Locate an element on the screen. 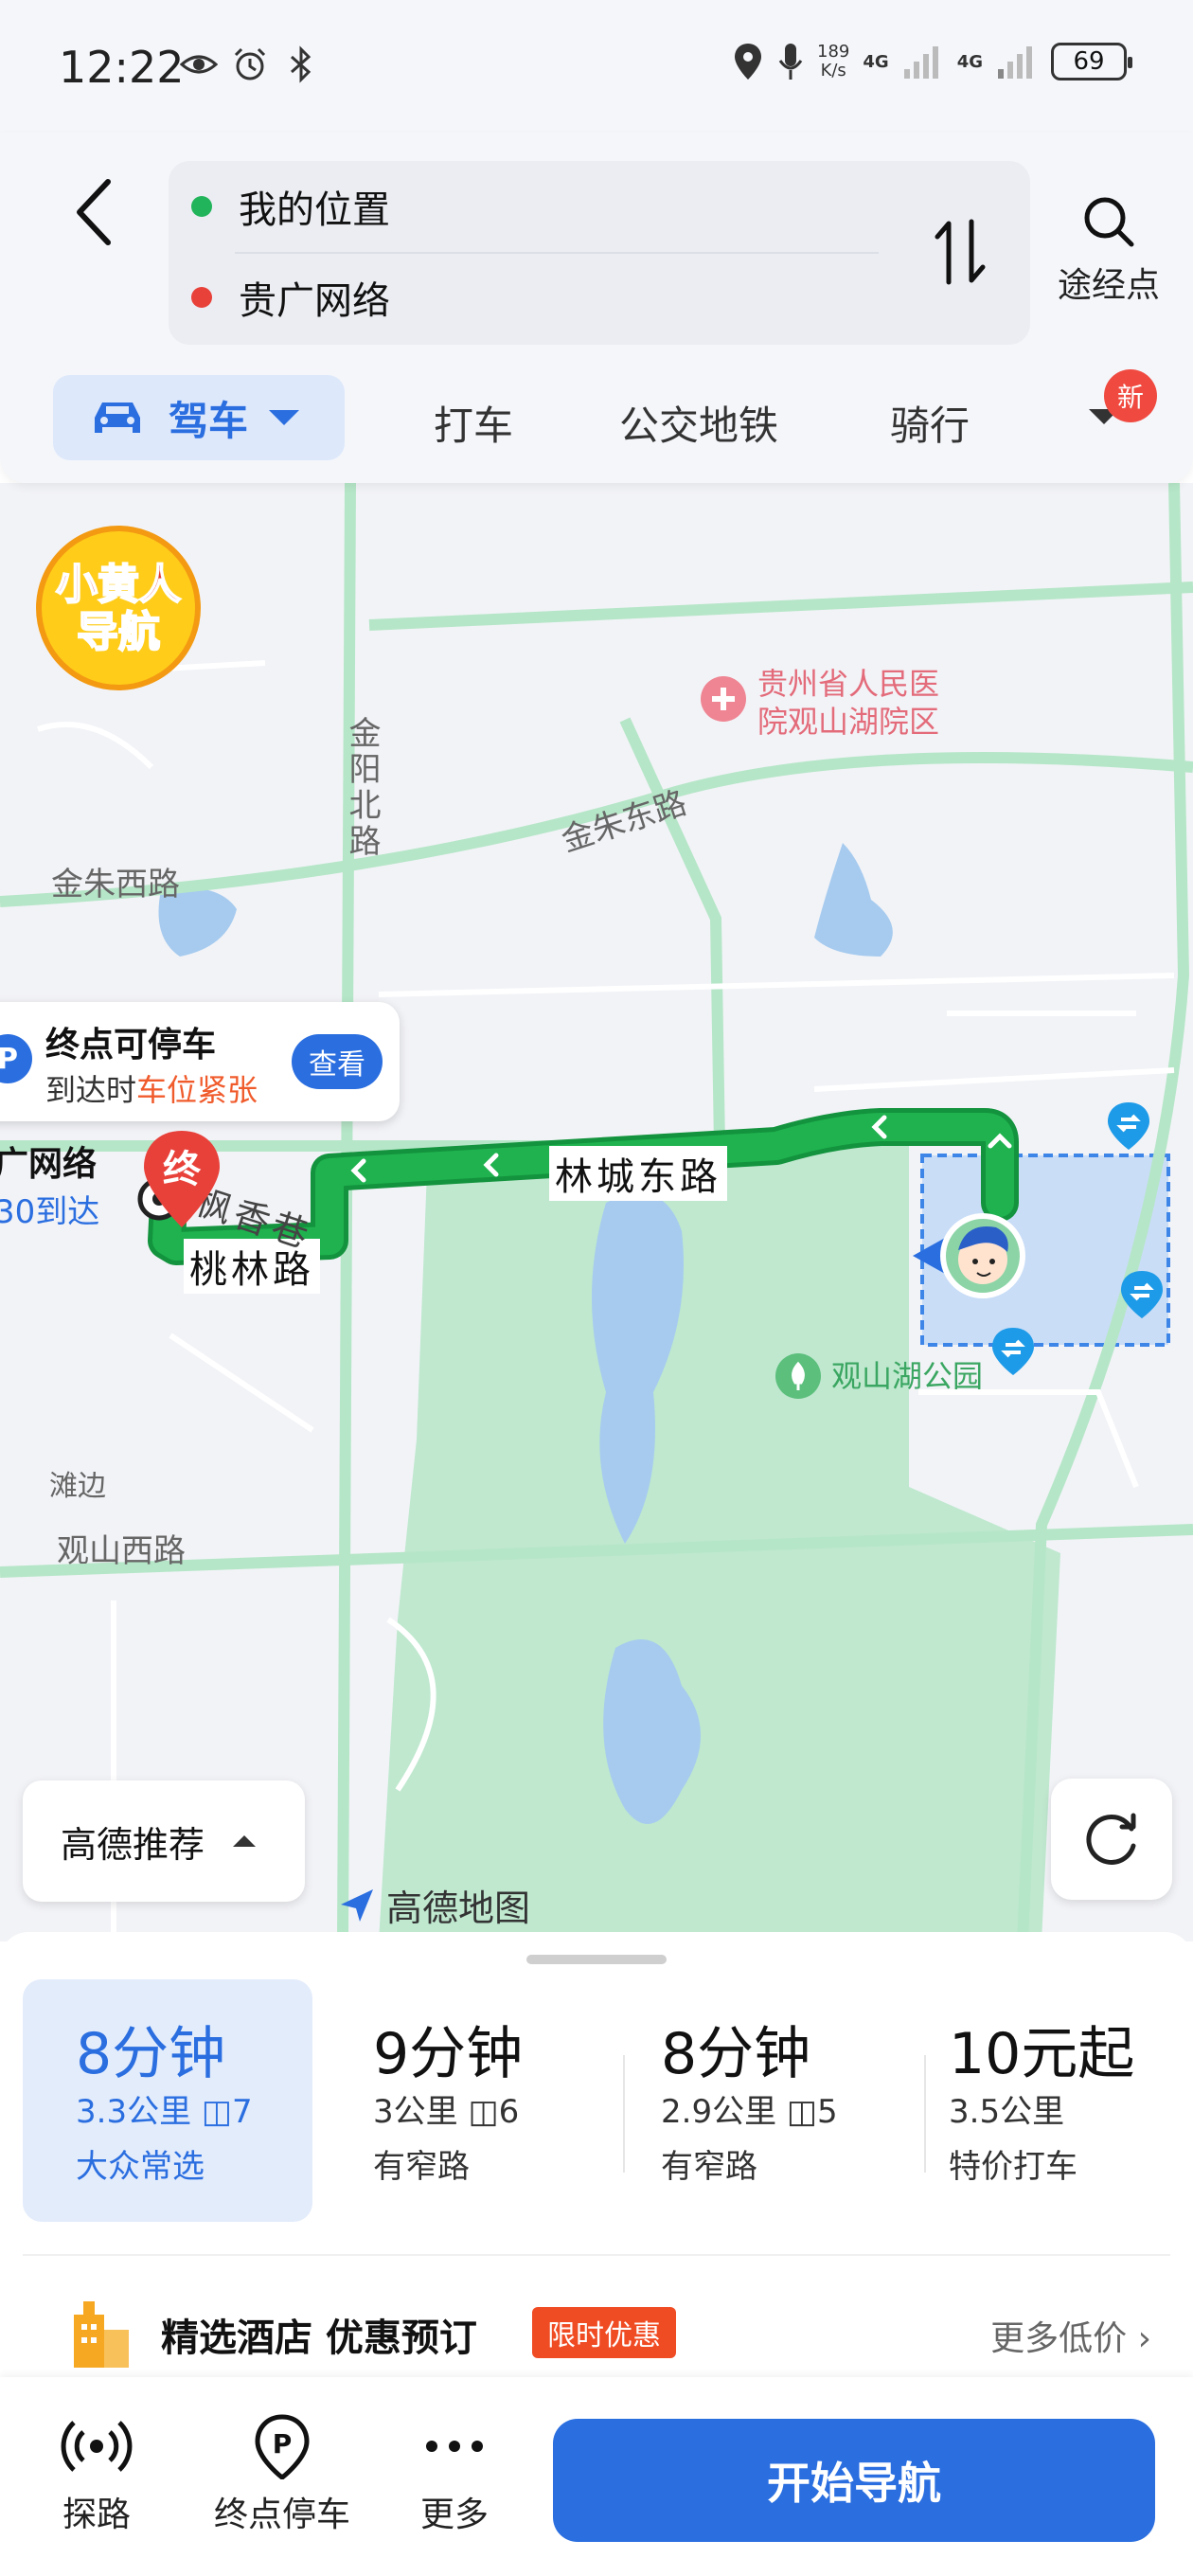 Image resolution: width=1193 pixels, height=2576 pixels. destination-dot-icon is located at coordinates (201, 297).